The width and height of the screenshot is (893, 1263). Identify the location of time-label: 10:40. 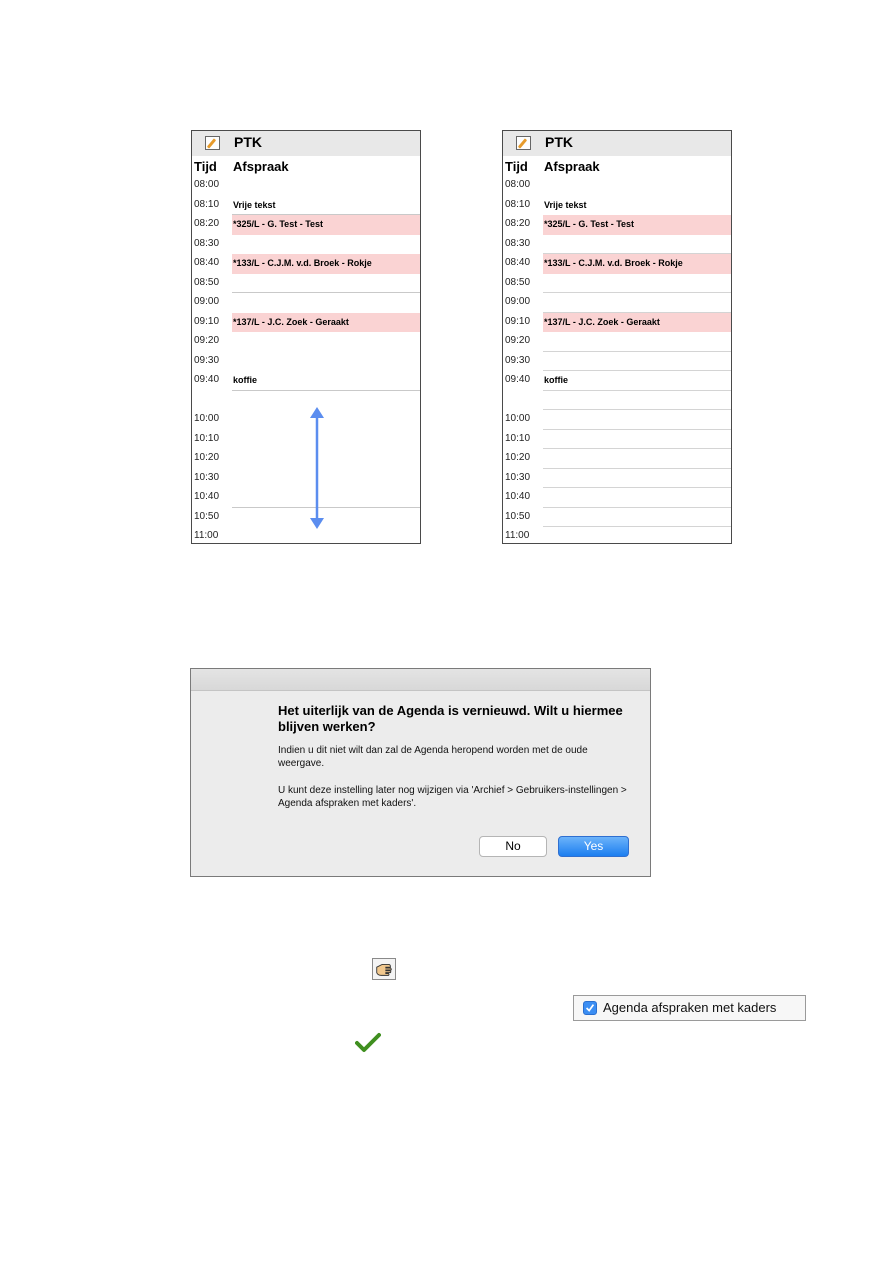
(518, 496).